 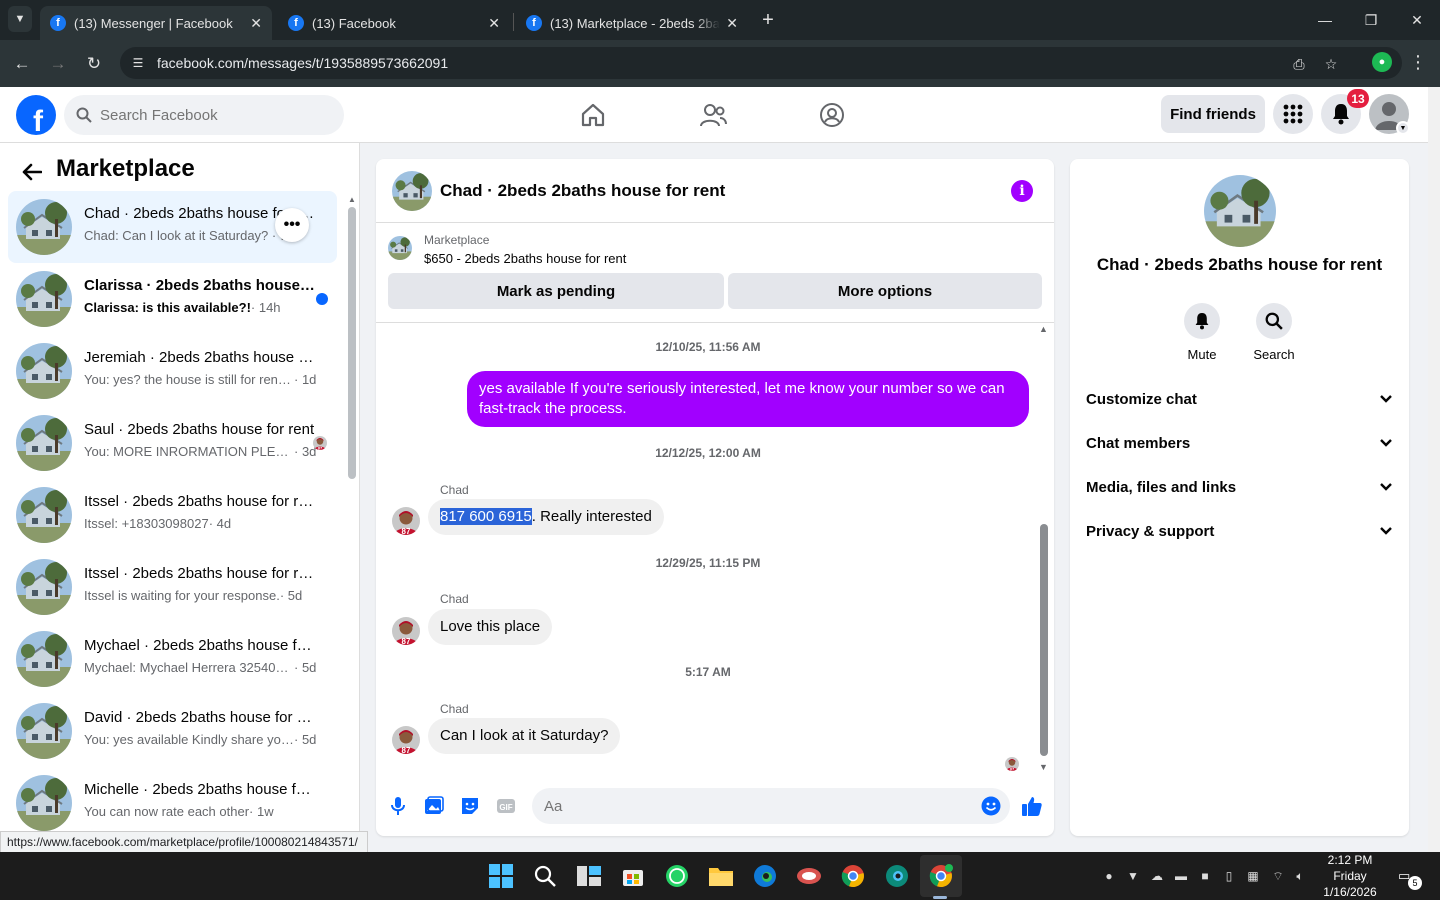 What do you see at coordinates (1229, 876) in the screenshot?
I see `tray-battery-icon: ▯` at bounding box center [1229, 876].